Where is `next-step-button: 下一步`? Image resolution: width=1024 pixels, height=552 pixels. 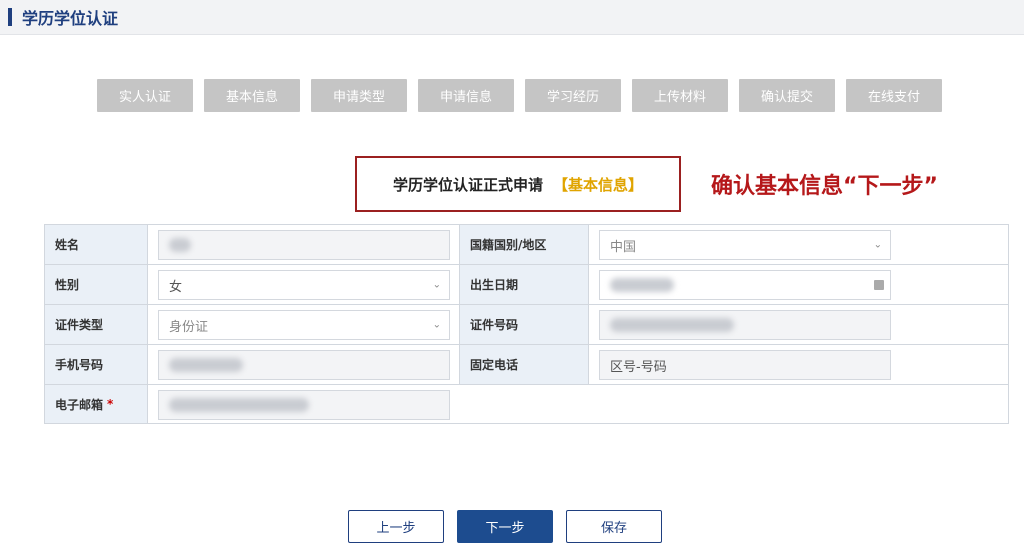 next-step-button: 下一步 is located at coordinates (505, 526).